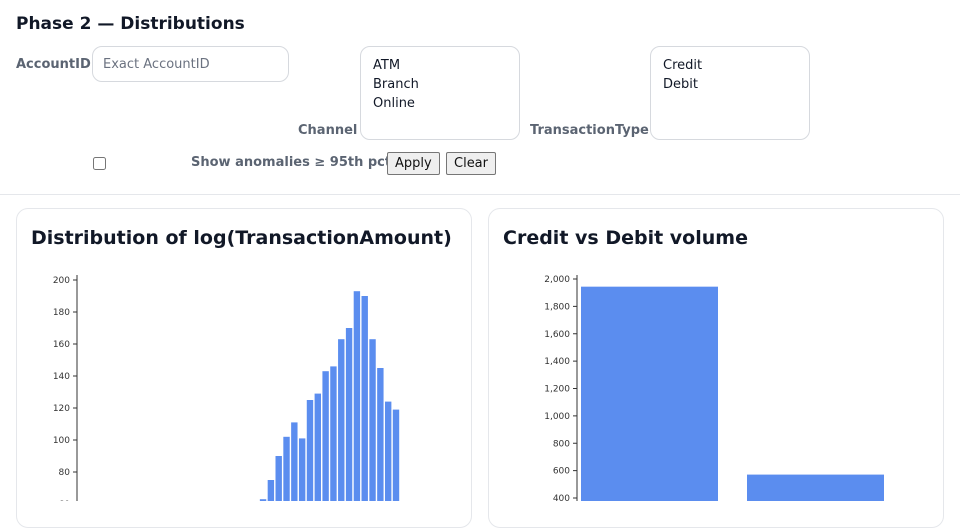  What do you see at coordinates (291, 162) in the screenshot?
I see `show-anomalies-label: Show anomalies ≥ 95th pct` at bounding box center [291, 162].